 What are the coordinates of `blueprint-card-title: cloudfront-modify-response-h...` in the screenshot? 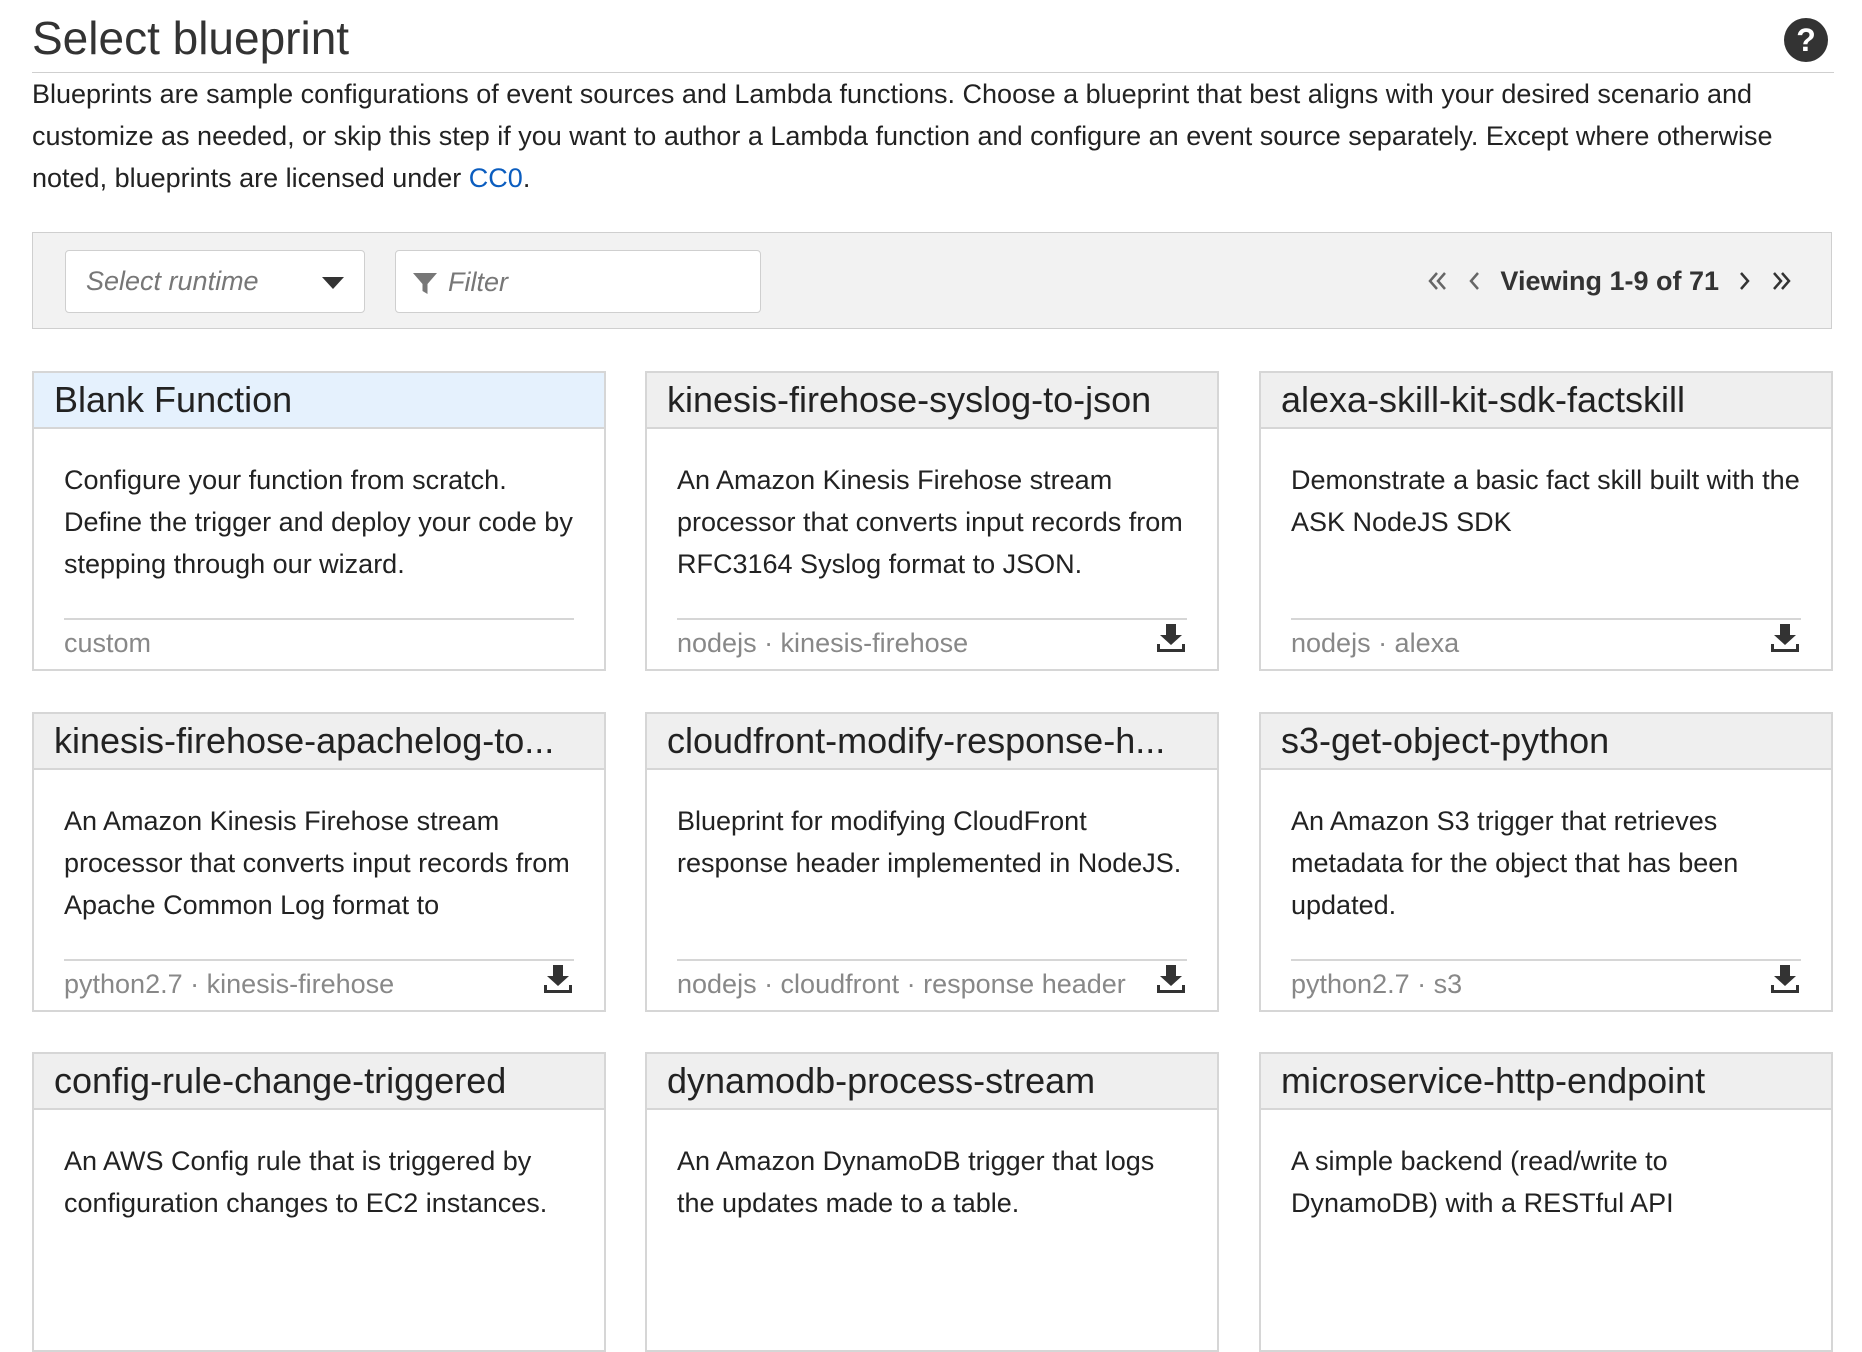 It's located at (932, 742).